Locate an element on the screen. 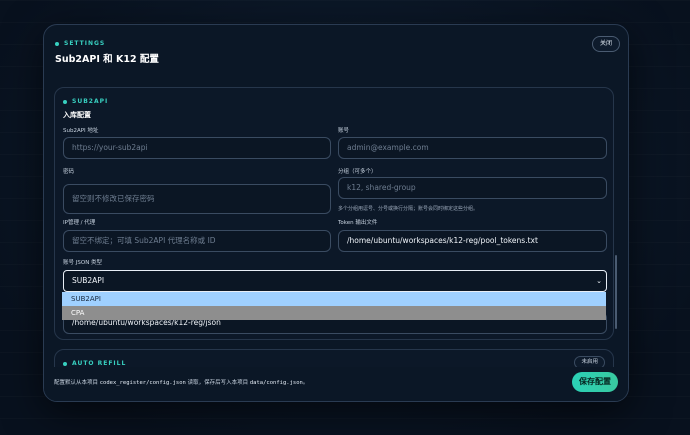  password-input: 留空则不修改已保存密码 is located at coordinates (197, 199).